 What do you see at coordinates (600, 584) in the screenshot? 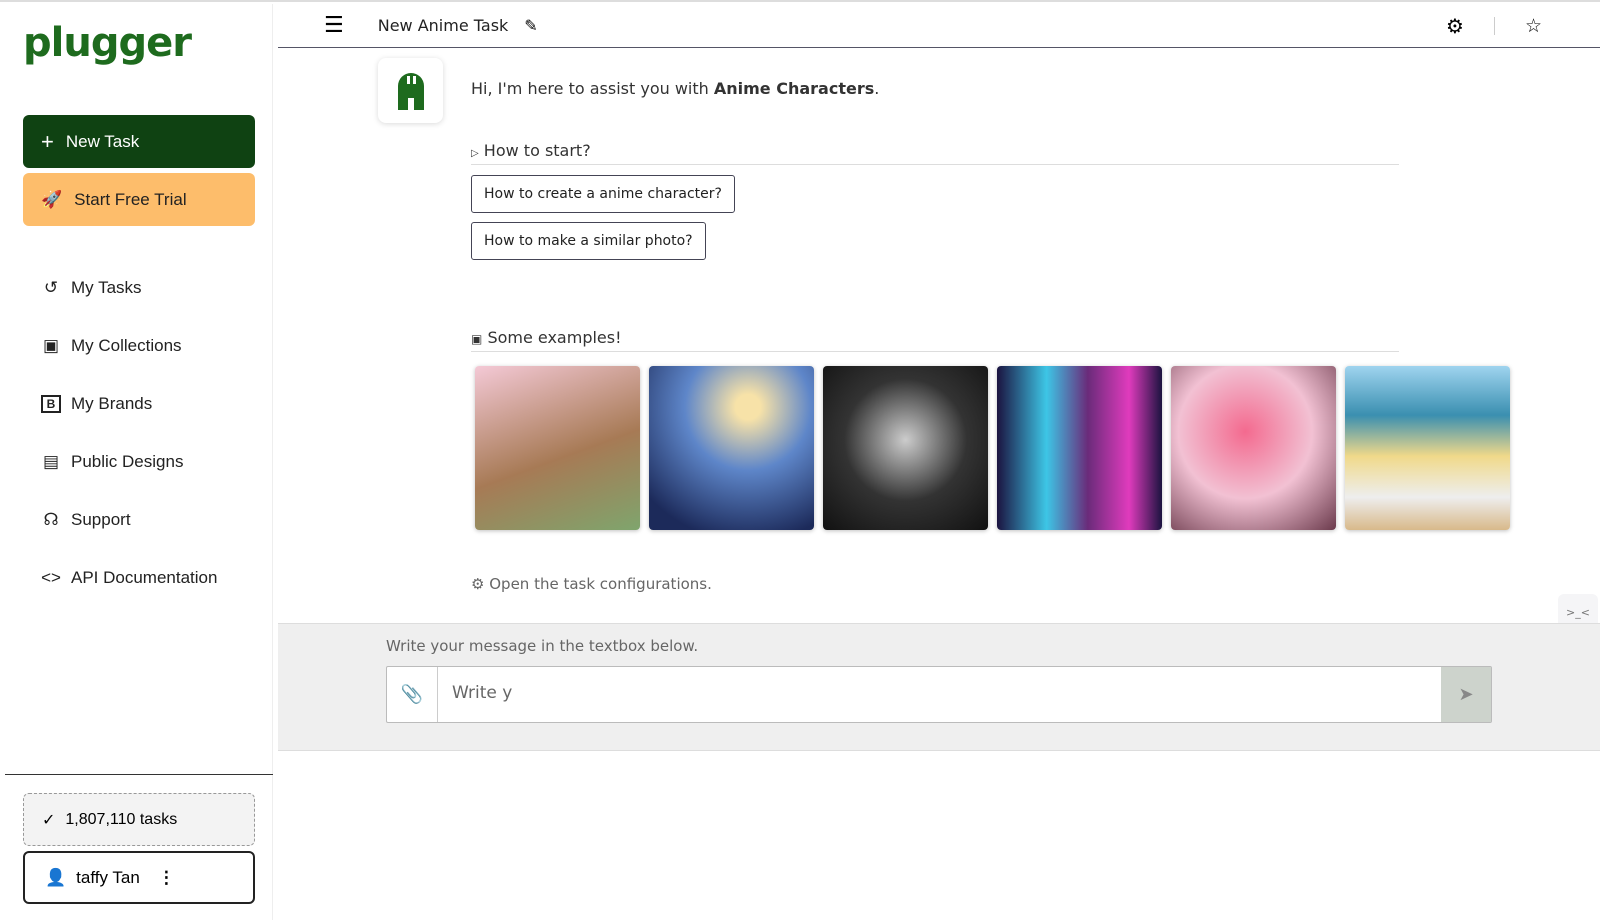
I see `config-label: Open the task configurations.` at bounding box center [600, 584].